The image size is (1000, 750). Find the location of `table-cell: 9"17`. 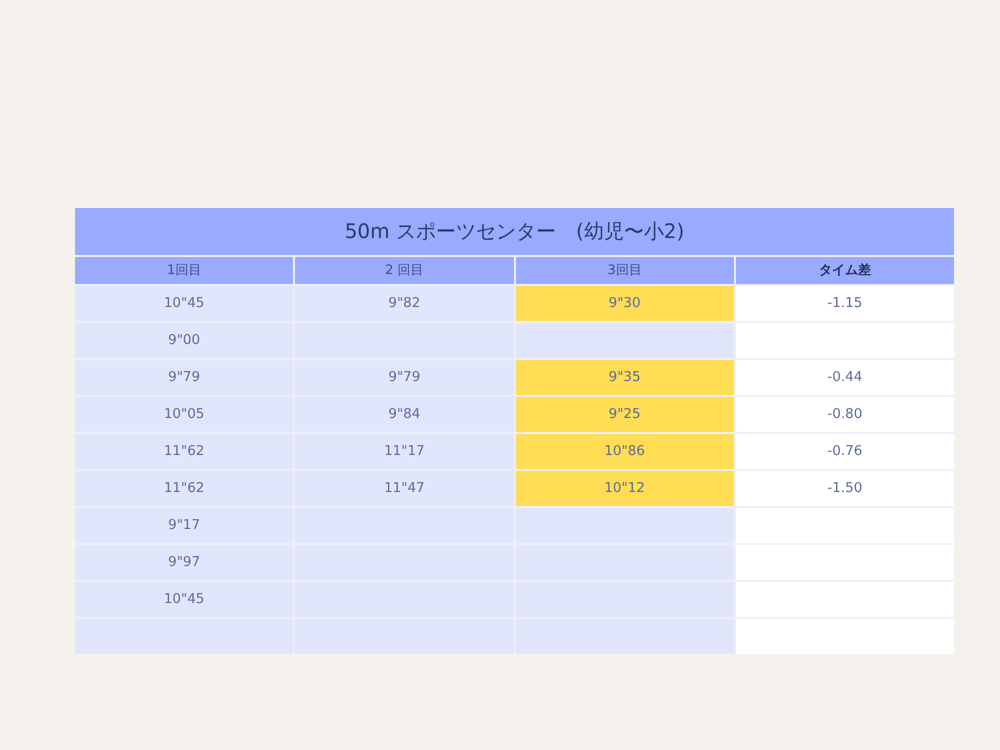

table-cell: 9"17 is located at coordinates (184, 525).